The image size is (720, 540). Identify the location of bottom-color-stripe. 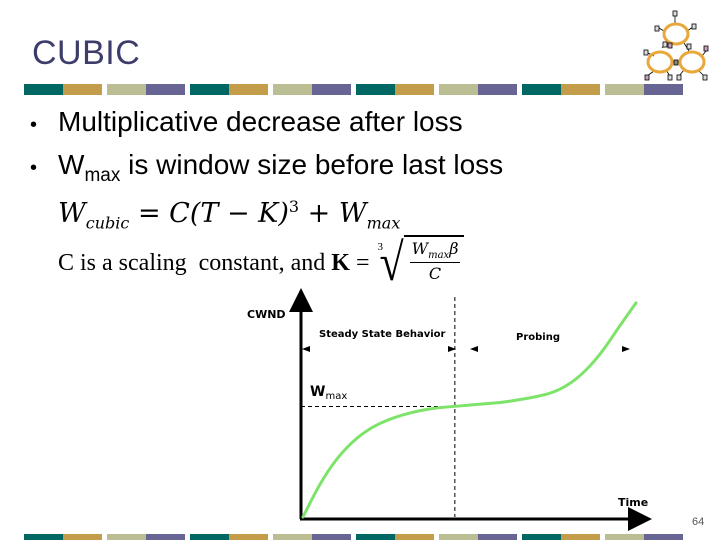
(353, 537).